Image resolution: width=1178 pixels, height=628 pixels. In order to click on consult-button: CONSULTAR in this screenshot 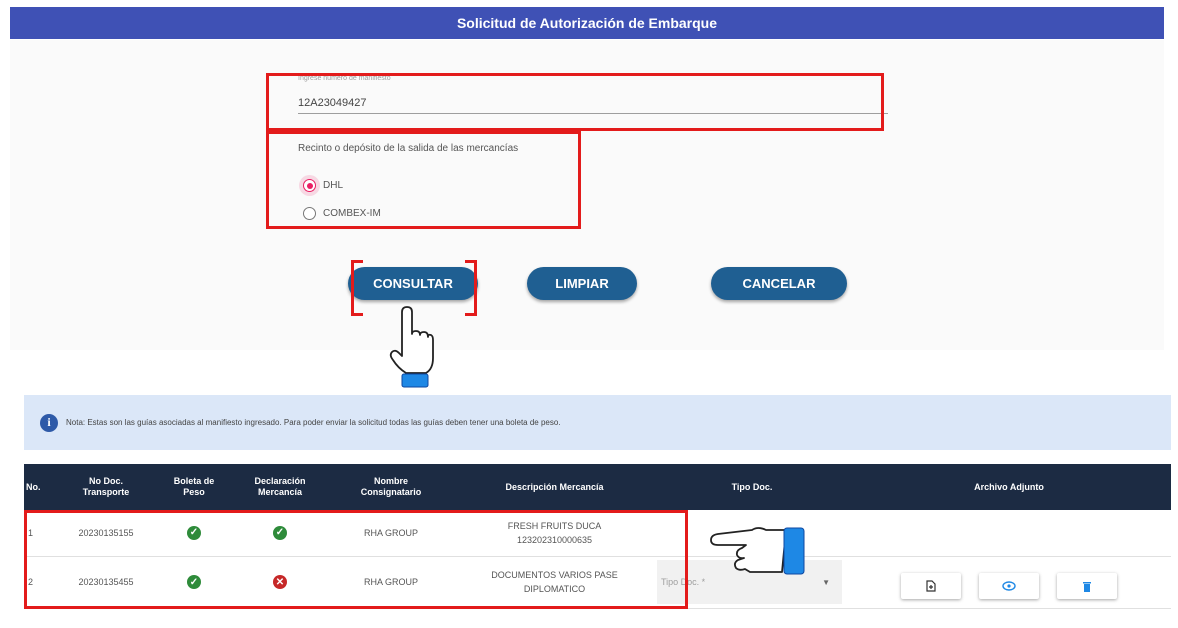, I will do `click(413, 283)`.